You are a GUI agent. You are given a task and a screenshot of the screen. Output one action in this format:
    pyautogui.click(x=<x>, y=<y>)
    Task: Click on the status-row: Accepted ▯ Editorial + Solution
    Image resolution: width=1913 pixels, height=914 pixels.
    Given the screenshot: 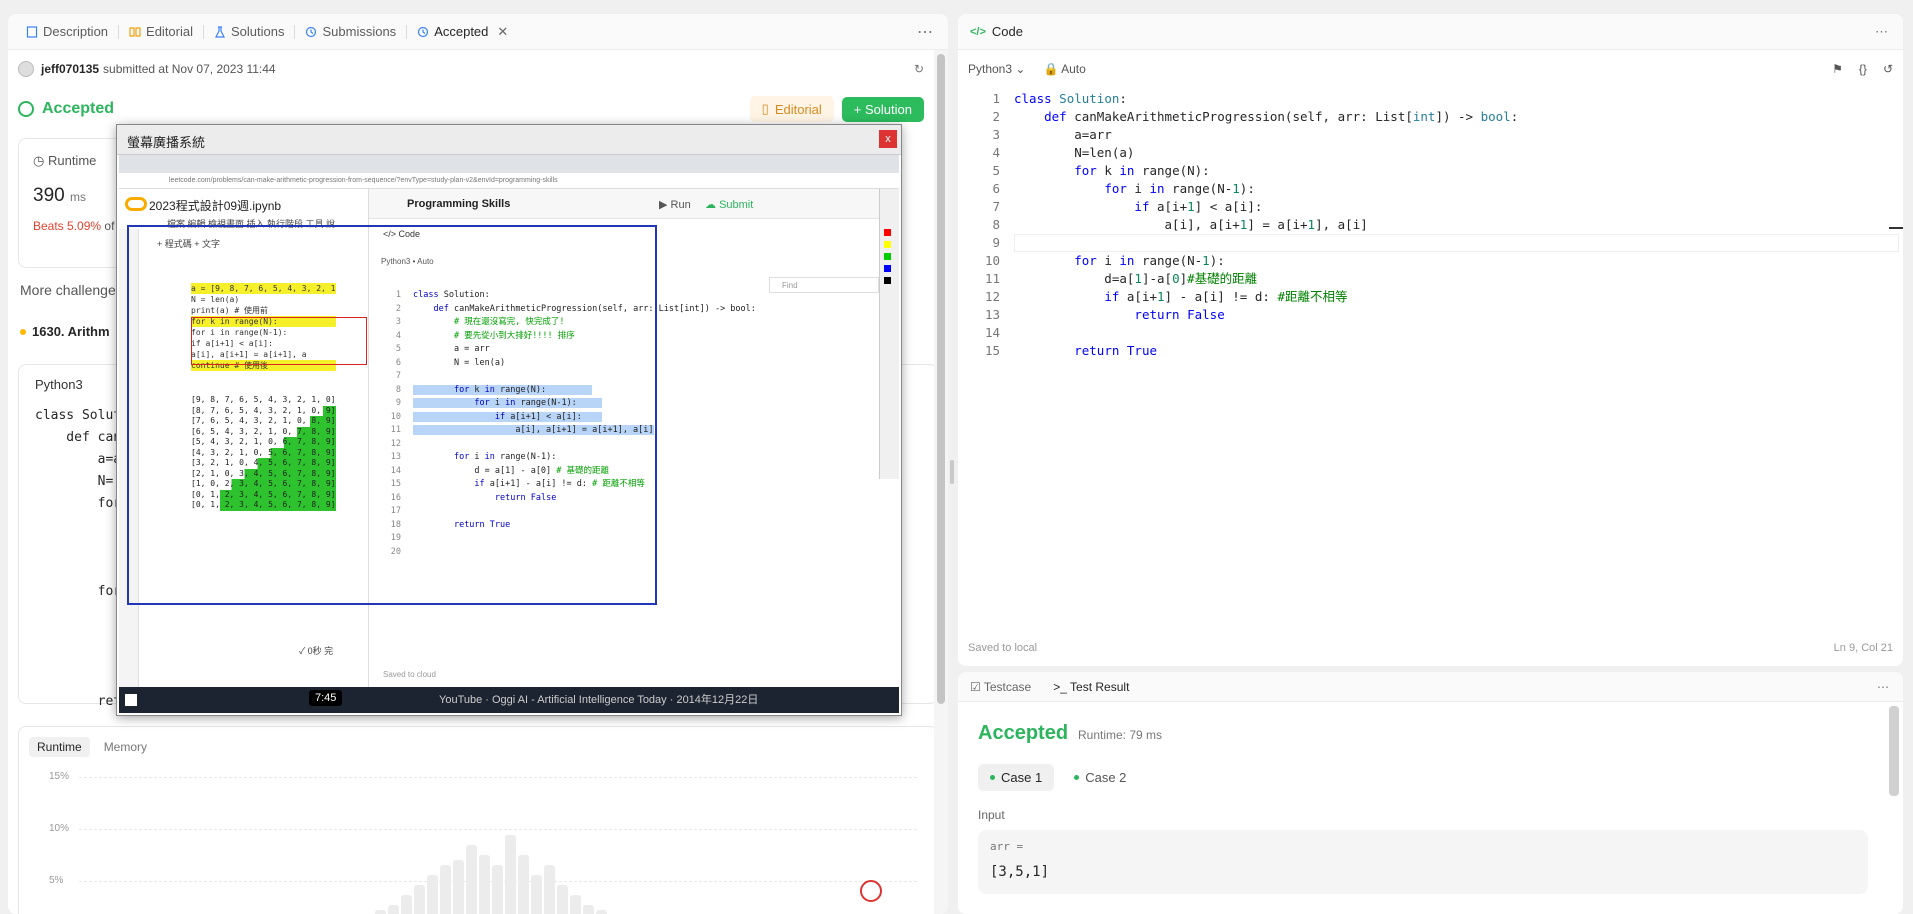 What is the action you would take?
    pyautogui.click(x=471, y=109)
    